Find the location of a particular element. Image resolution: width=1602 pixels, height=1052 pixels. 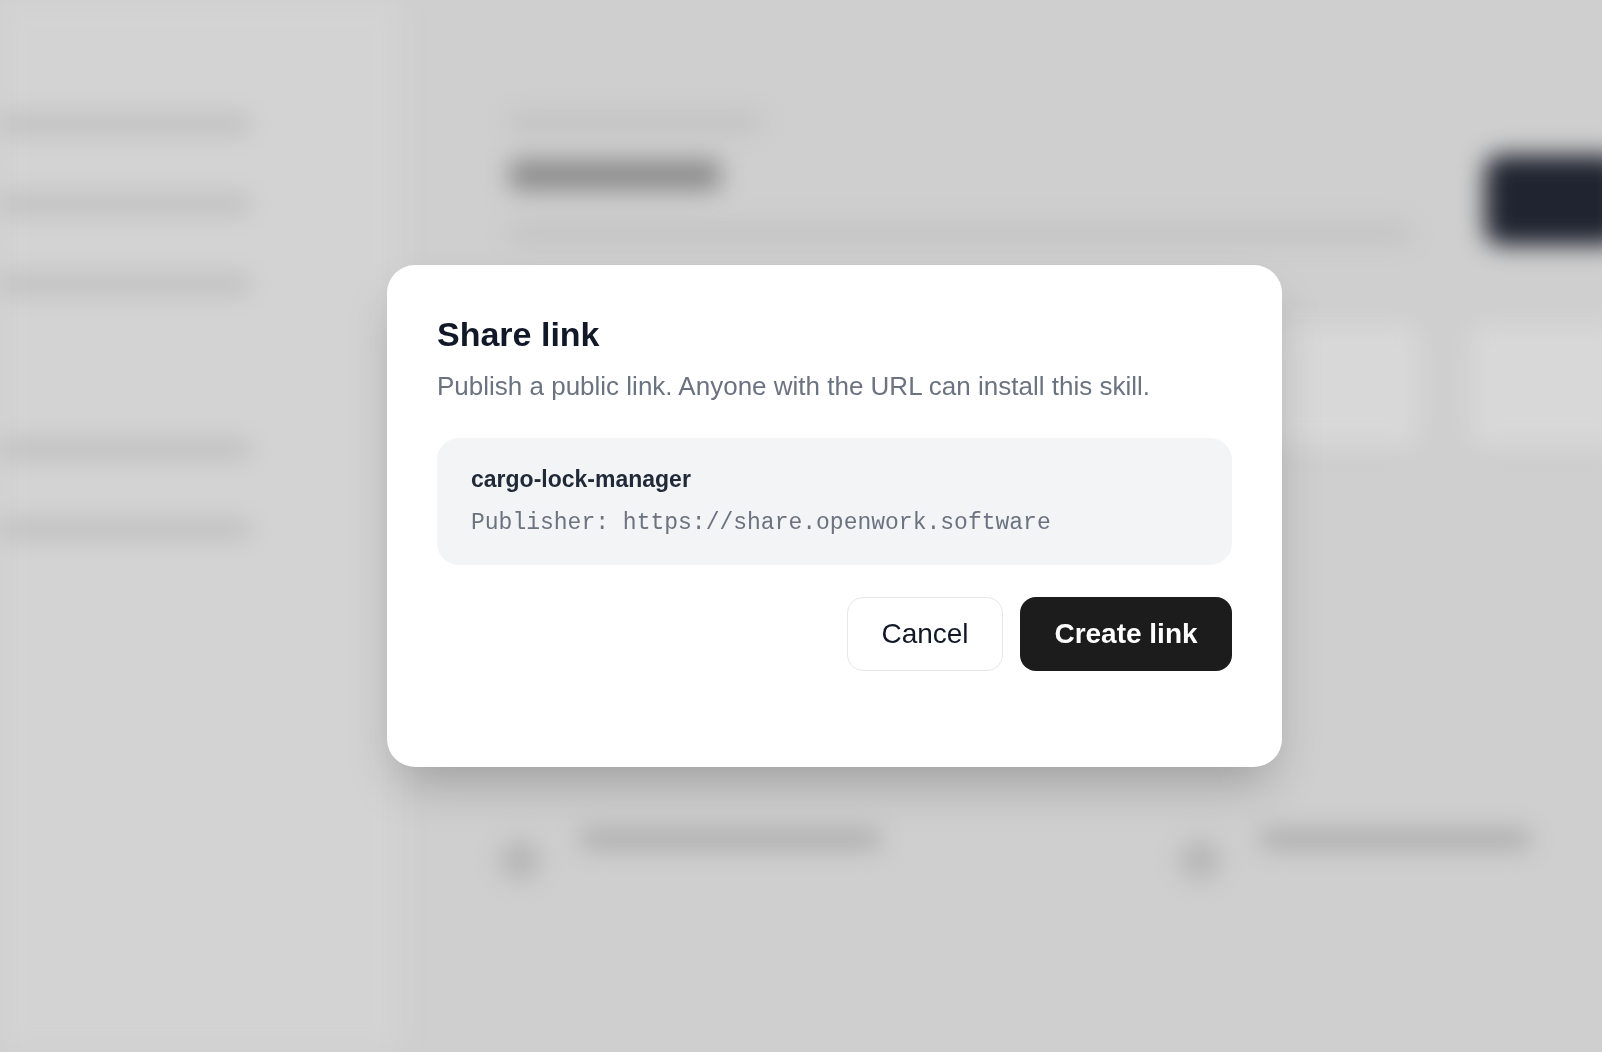

cancel-button: Cancel is located at coordinates (925, 633).